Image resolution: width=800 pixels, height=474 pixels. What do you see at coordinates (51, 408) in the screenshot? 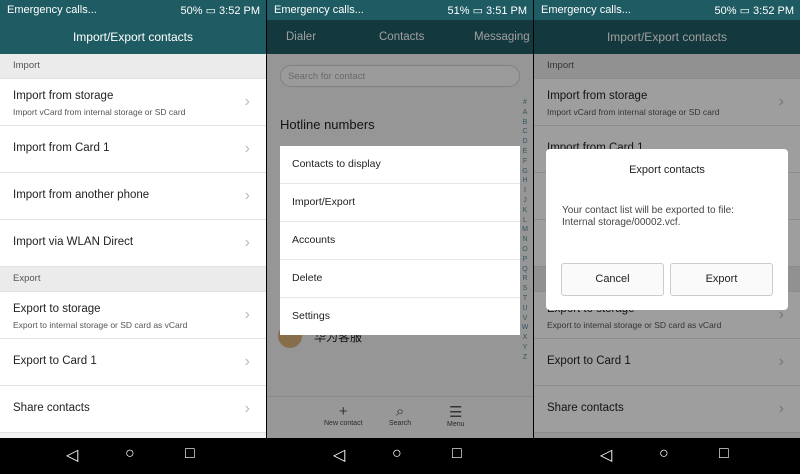
I see `item-title: Share contacts` at bounding box center [51, 408].